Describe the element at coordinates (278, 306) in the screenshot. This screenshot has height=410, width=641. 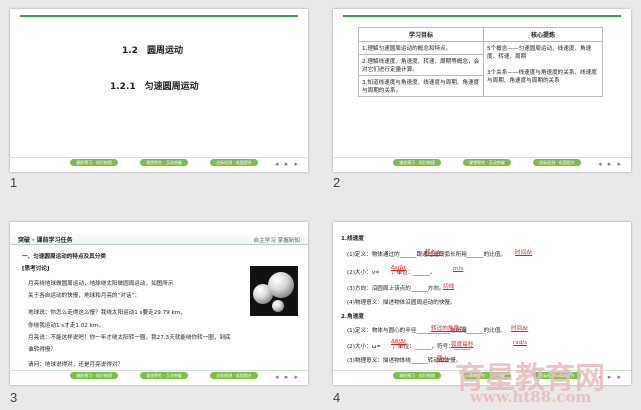
I see `small-planet-icon` at that location.